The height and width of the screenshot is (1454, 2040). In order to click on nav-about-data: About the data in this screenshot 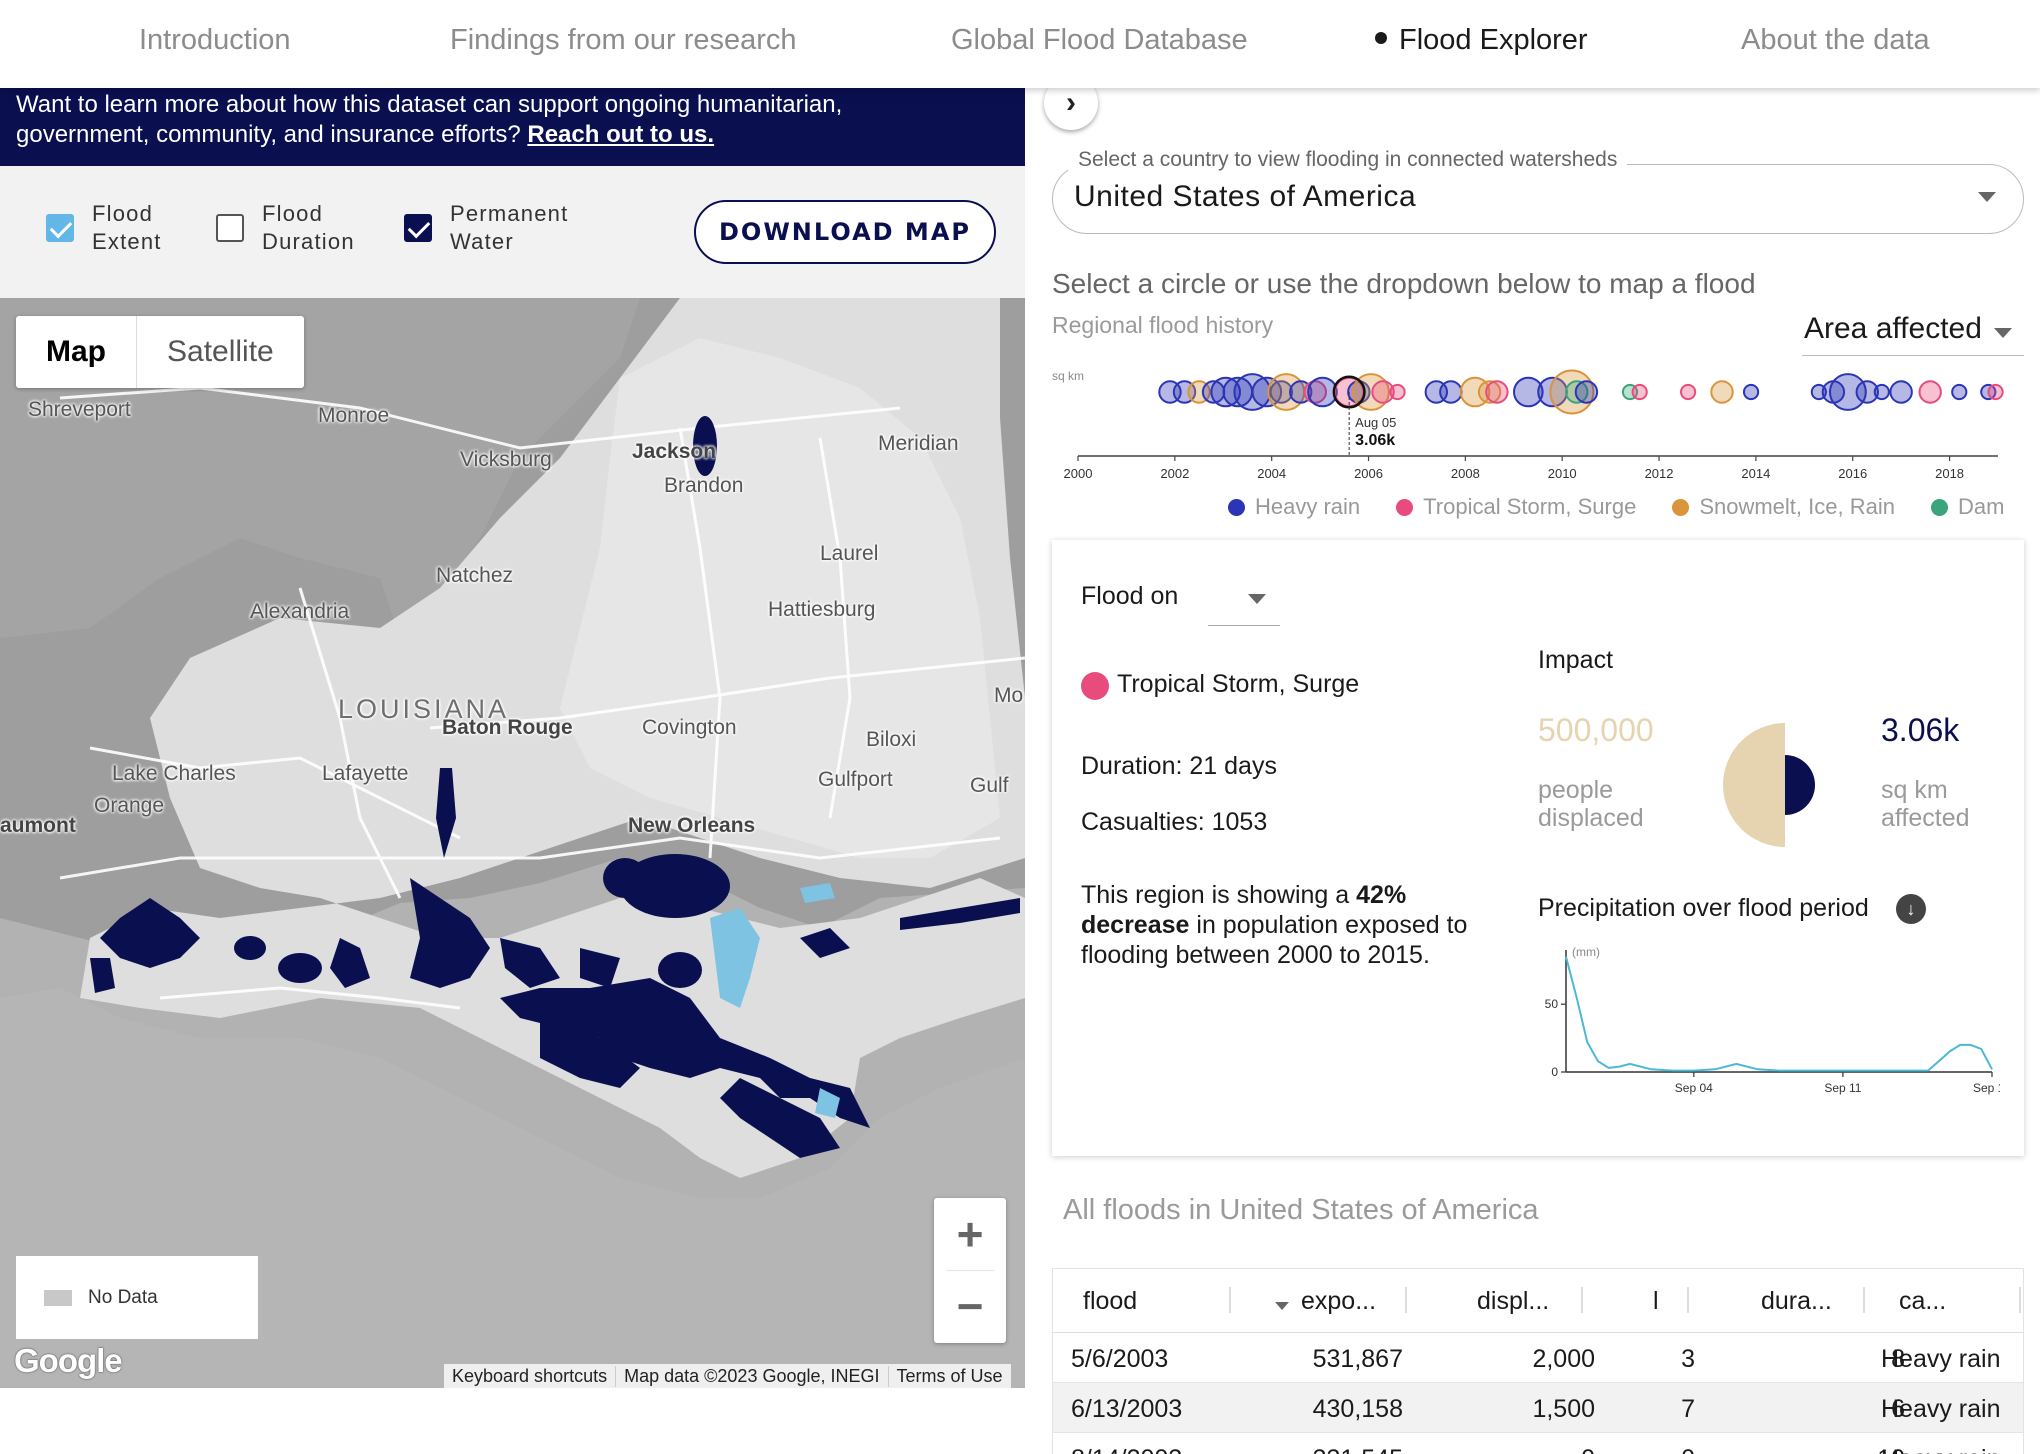, I will do `click(1835, 40)`.